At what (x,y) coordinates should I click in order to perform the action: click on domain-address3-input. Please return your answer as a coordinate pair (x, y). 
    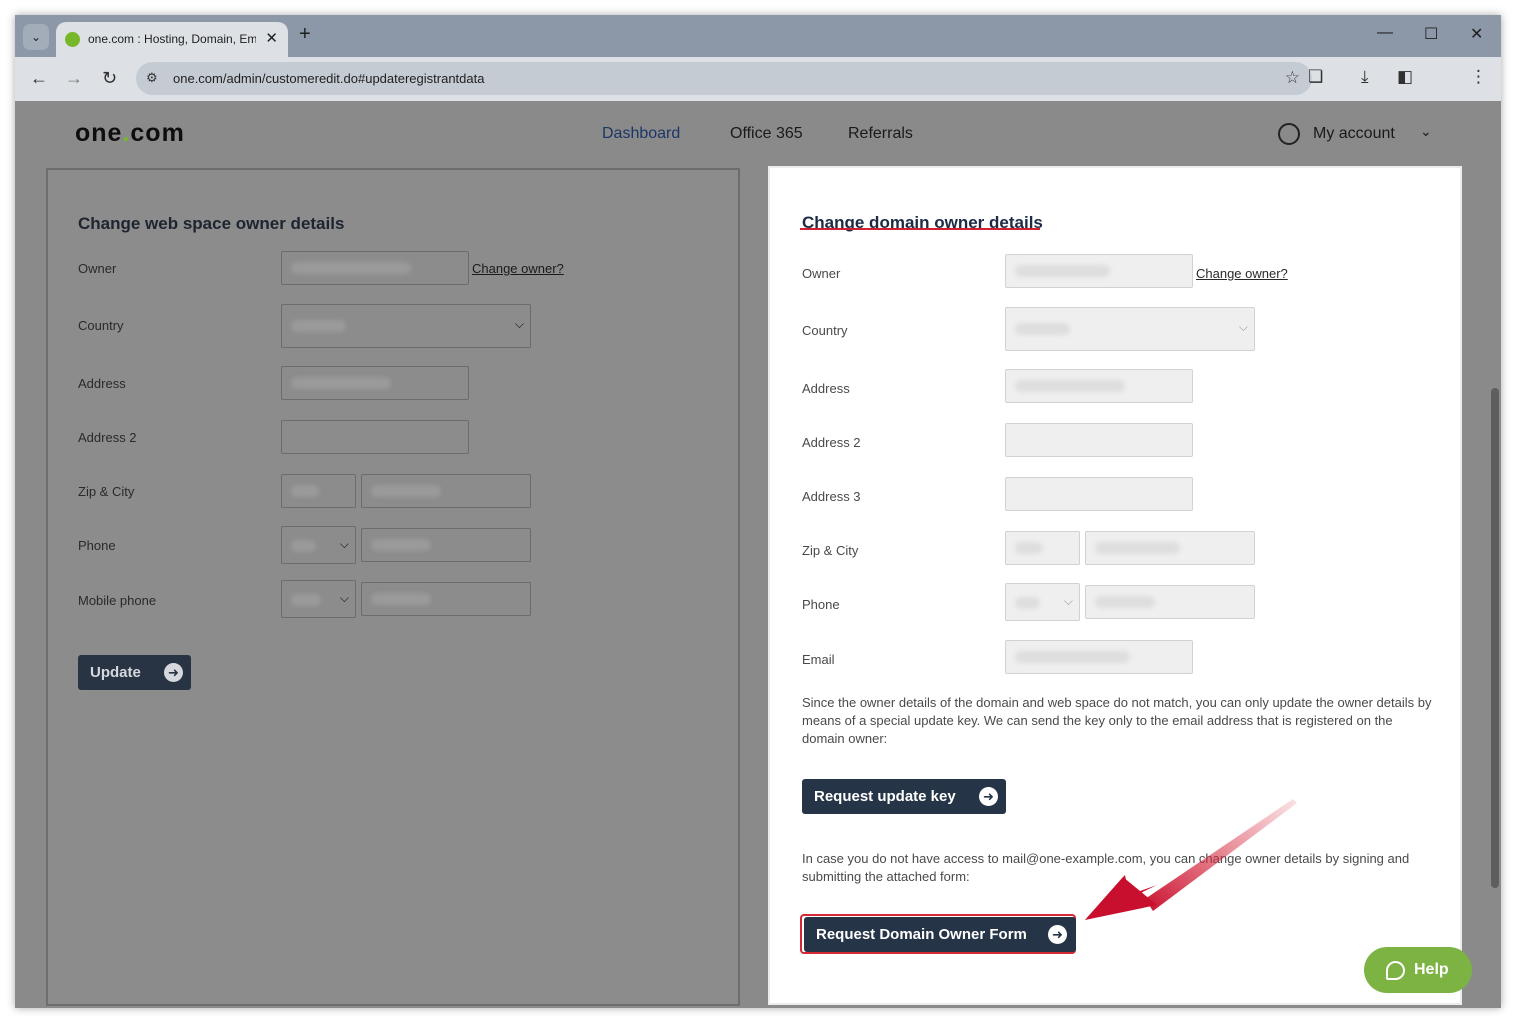
    Looking at the image, I should click on (1099, 494).